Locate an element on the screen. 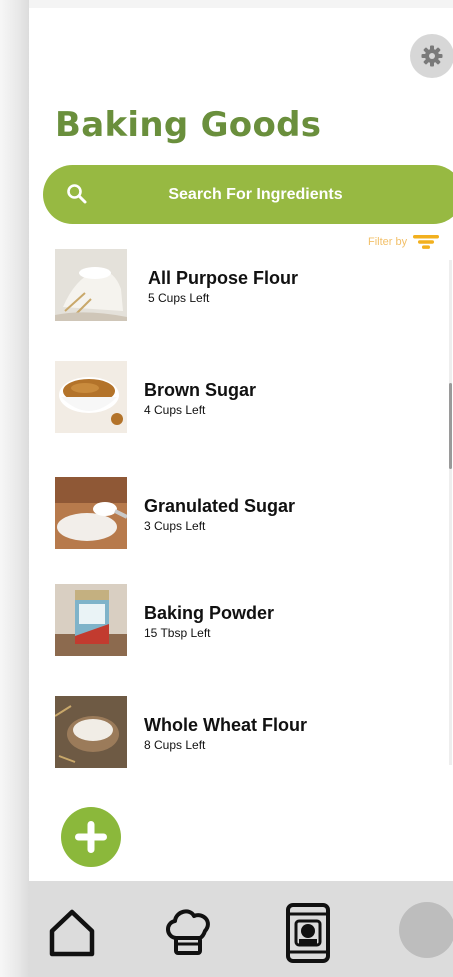  search-placeholder: Search For Ingredients is located at coordinates (255, 194).